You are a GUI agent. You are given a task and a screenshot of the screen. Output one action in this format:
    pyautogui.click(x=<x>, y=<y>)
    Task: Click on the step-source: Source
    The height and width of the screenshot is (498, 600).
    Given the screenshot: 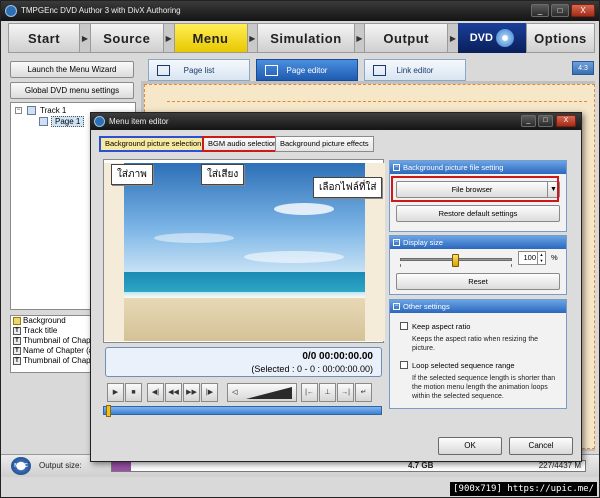 What is the action you would take?
    pyautogui.click(x=126, y=38)
    